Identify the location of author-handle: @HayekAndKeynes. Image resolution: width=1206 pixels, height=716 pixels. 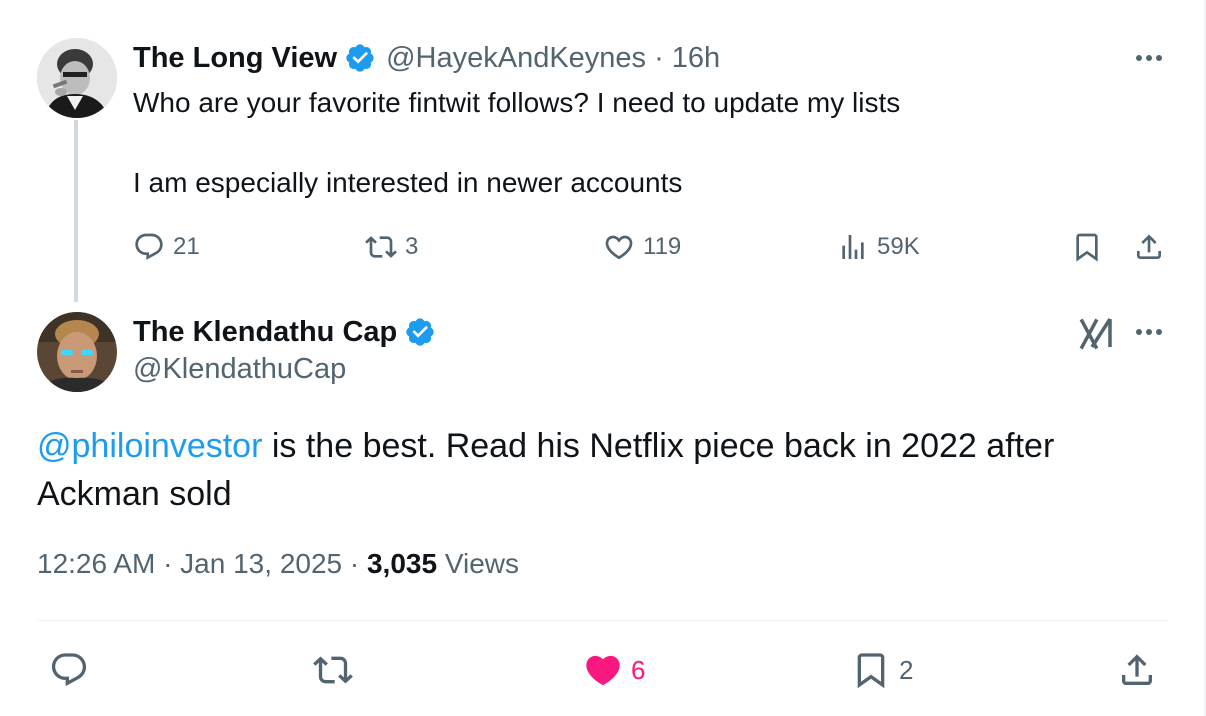
(516, 58).